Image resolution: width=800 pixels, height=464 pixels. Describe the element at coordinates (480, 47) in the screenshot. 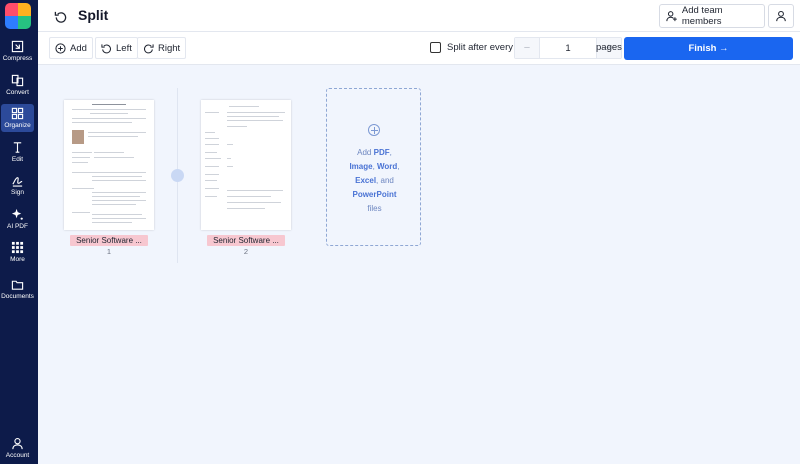

I see `split-after-every-label: Split after every` at that location.